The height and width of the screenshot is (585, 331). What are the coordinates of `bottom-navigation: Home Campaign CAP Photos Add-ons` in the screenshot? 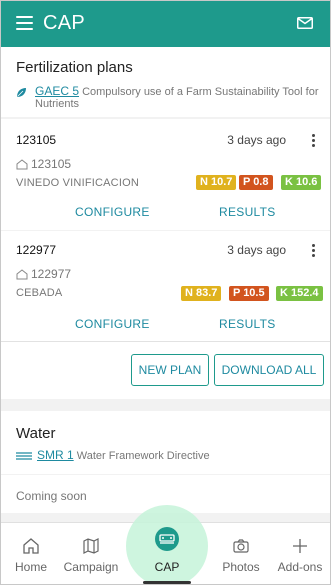 It's located at (165, 544).